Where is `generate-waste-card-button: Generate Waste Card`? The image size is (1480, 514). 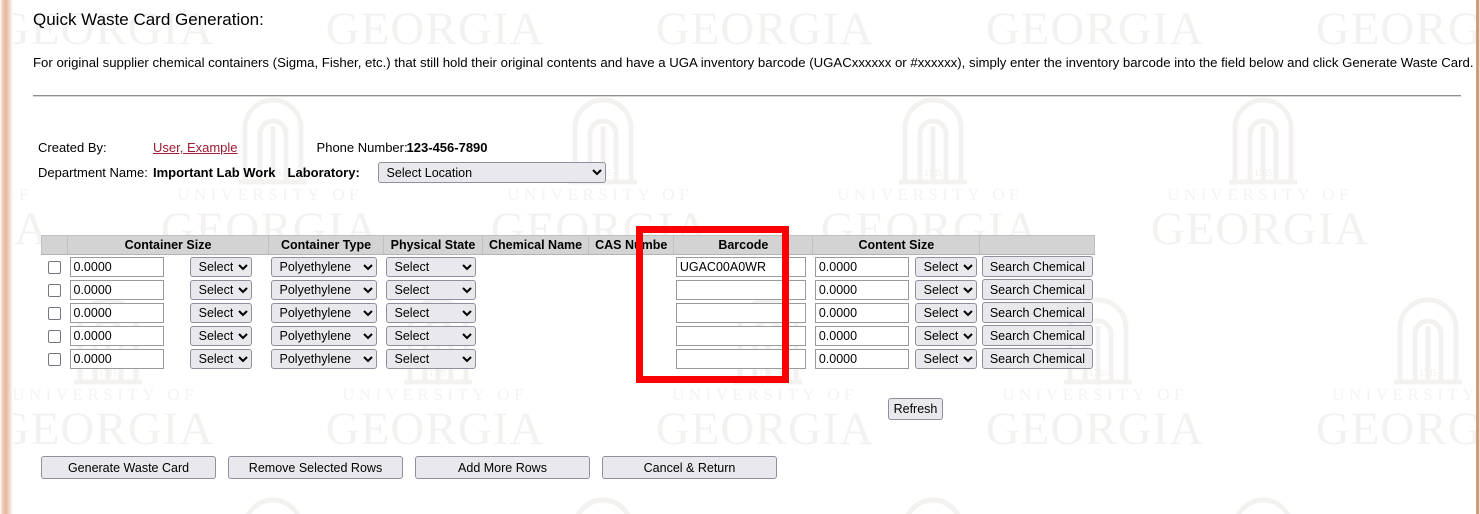
generate-waste-card-button: Generate Waste Card is located at coordinates (128, 467).